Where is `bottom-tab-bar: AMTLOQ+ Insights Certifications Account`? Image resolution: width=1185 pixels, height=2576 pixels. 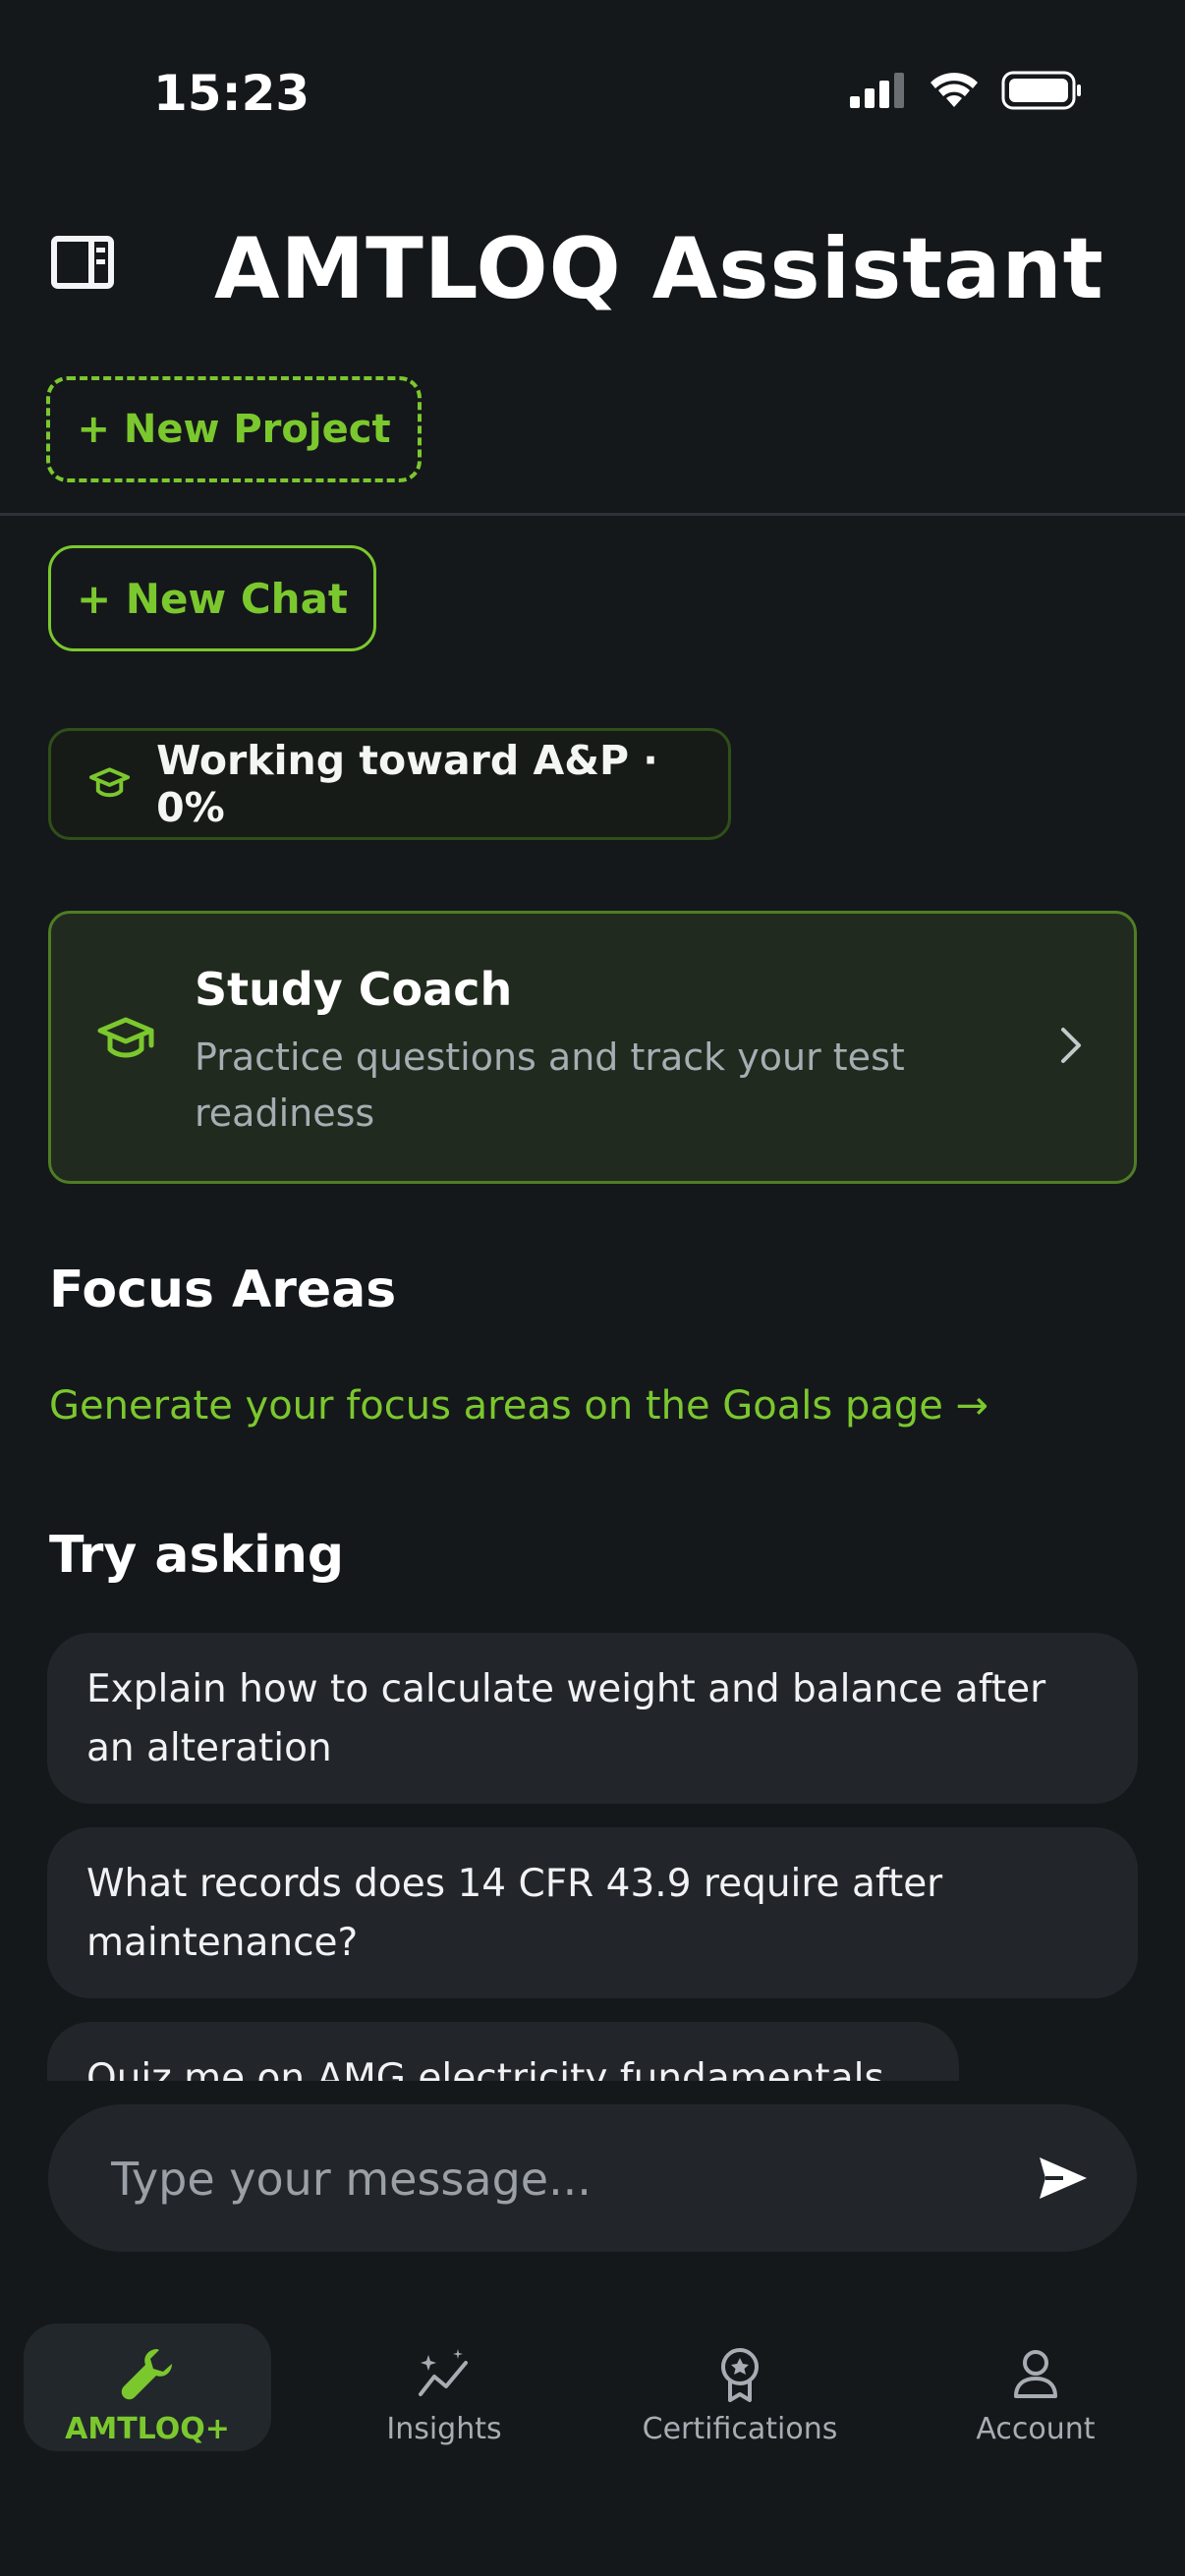 bottom-tab-bar: AMTLOQ+ Insights Certifications Account is located at coordinates (592, 2387).